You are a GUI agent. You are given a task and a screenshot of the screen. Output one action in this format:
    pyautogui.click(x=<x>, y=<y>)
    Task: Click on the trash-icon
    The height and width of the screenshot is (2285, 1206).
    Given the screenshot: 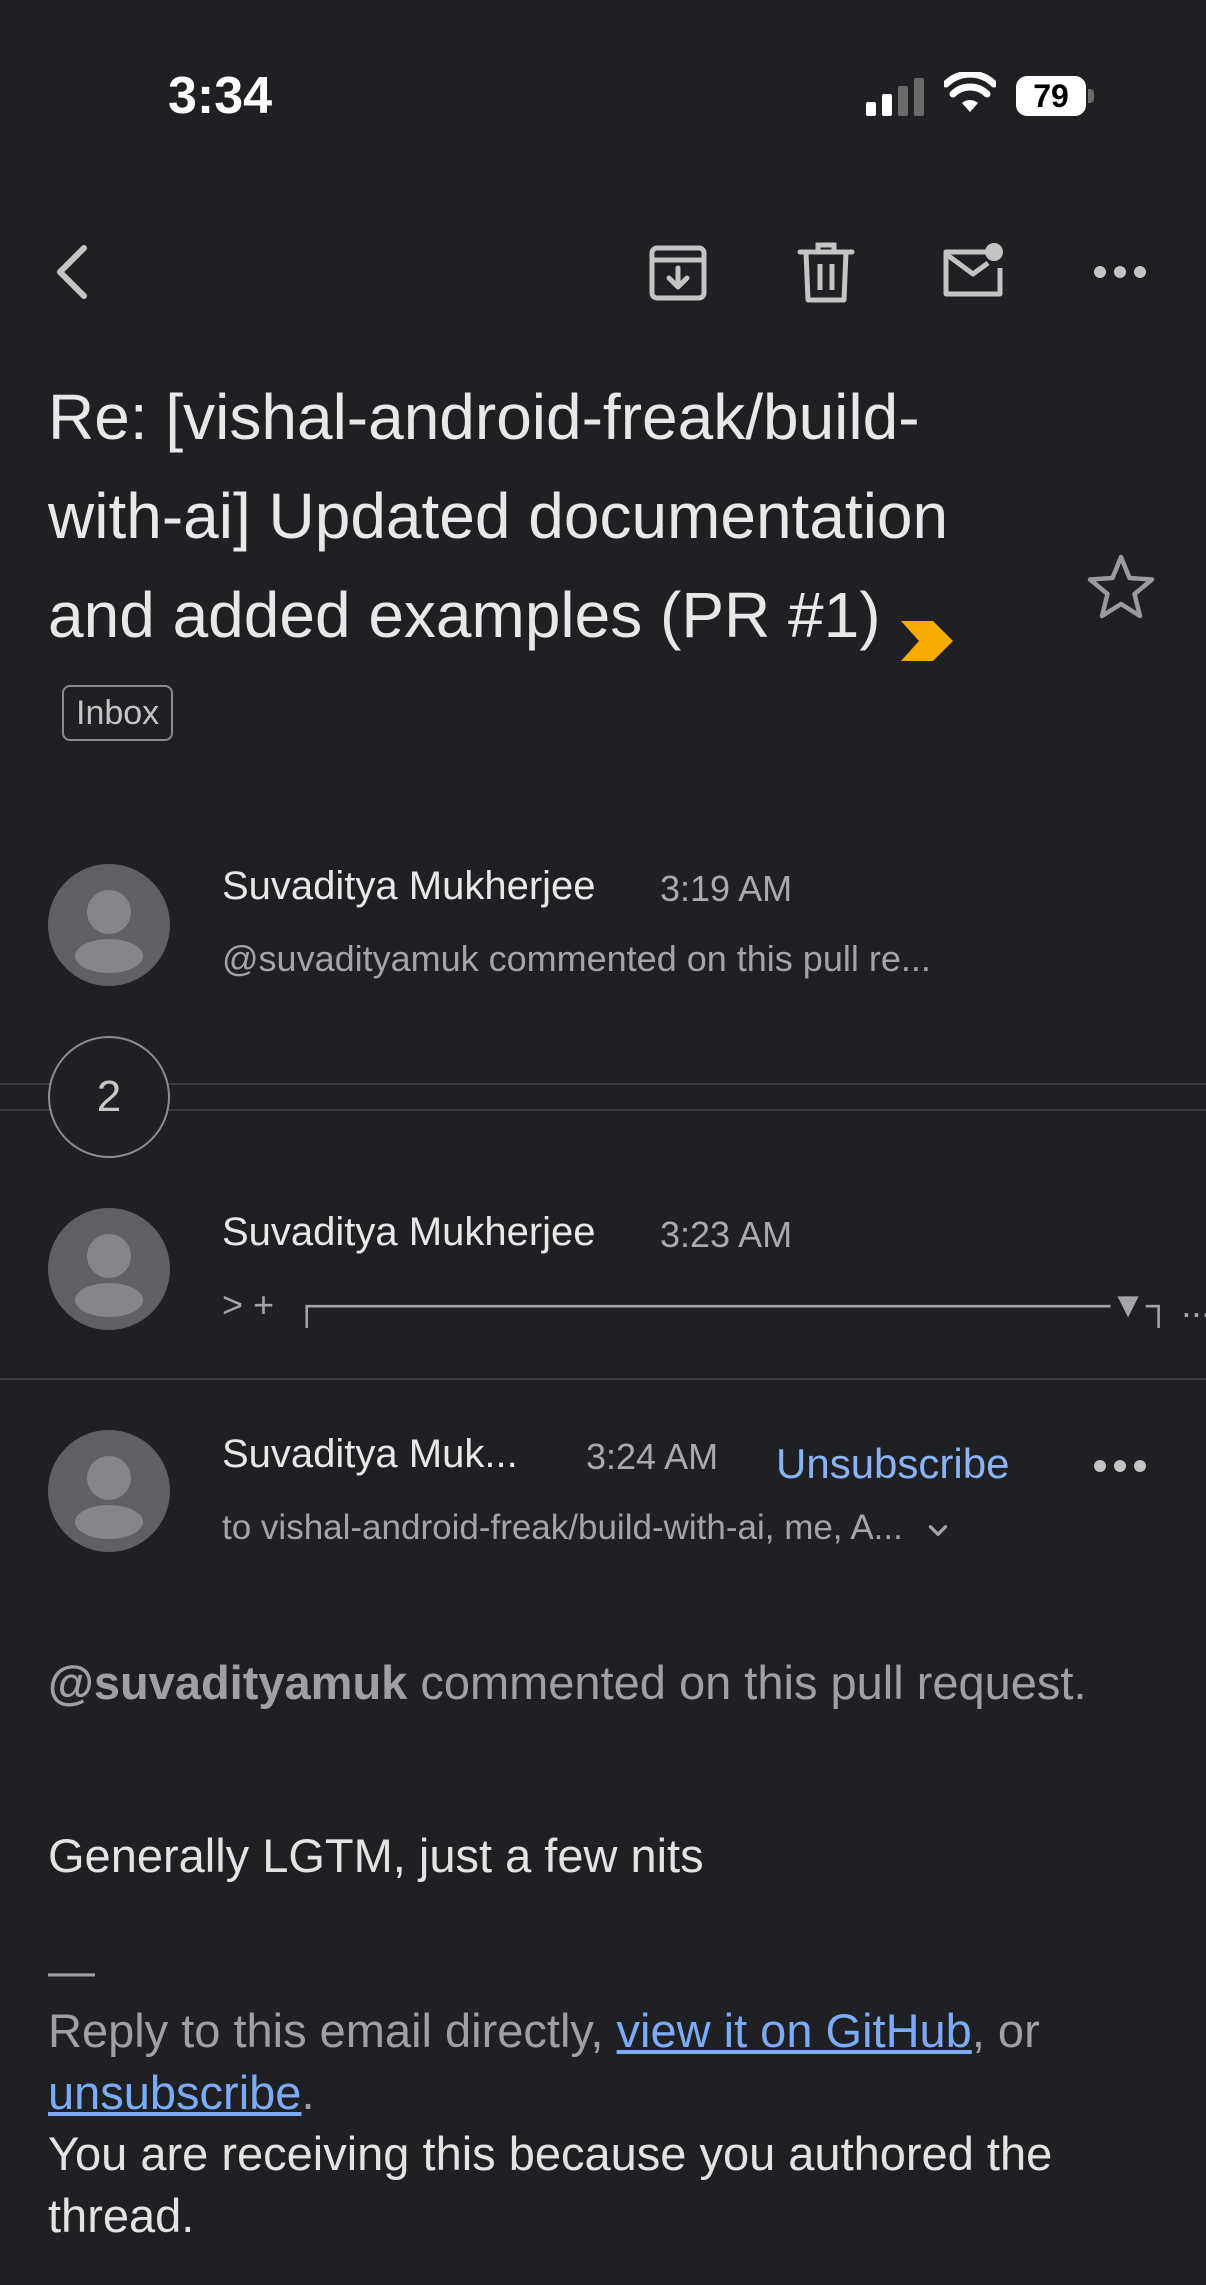 What is the action you would take?
    pyautogui.click(x=826, y=272)
    